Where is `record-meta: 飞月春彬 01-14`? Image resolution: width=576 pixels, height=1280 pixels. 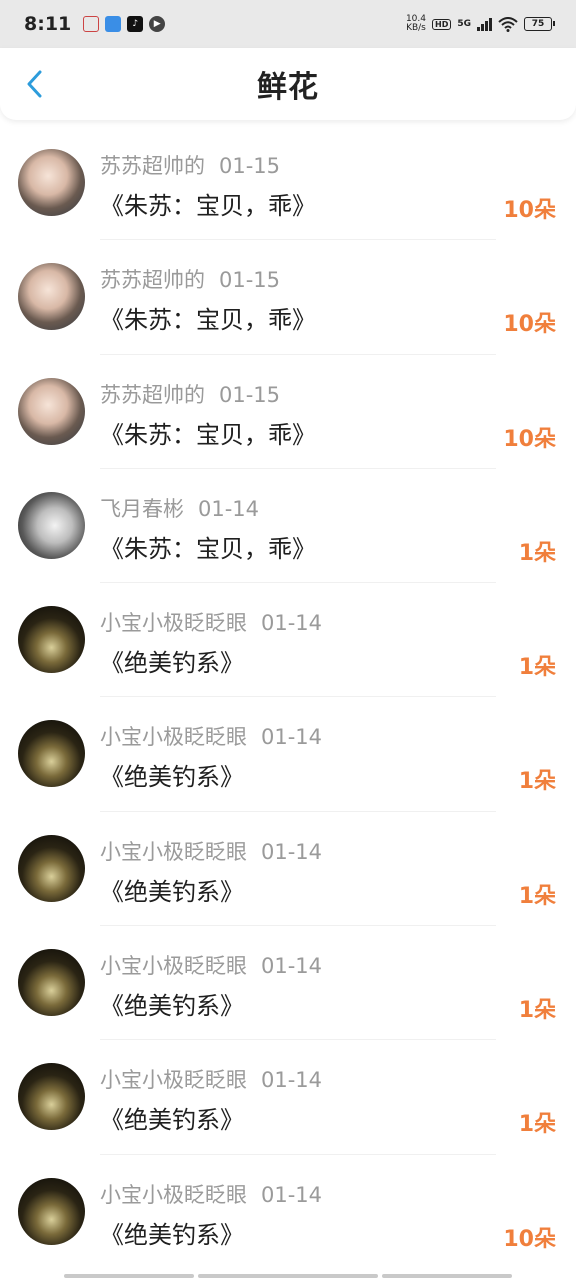
record-meta: 飞月春彬 01-14 is located at coordinates (179, 508).